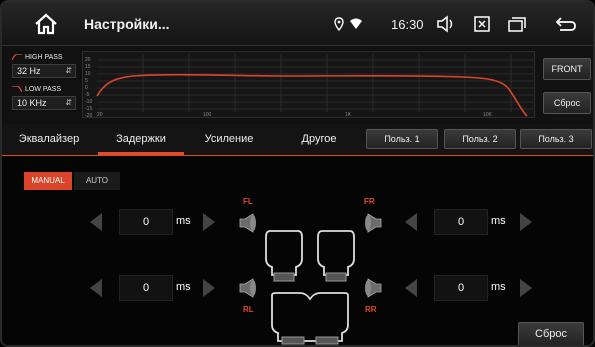 Image resolution: width=595 pixels, height=347 pixels. Describe the element at coordinates (141, 139) in the screenshot. I see `tab-delays: Задержки` at that location.